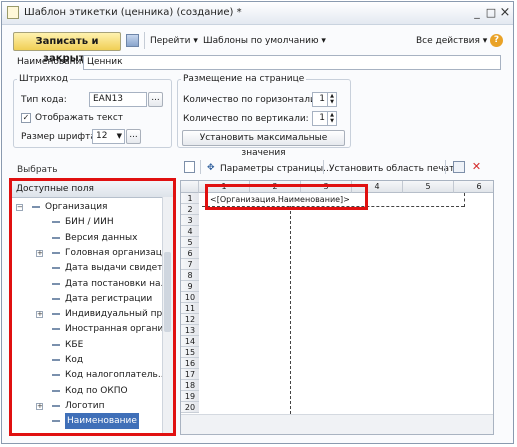 The image size is (517, 447). I want to click on vertical-count-field: 1 ▲ ▼, so click(324, 118).